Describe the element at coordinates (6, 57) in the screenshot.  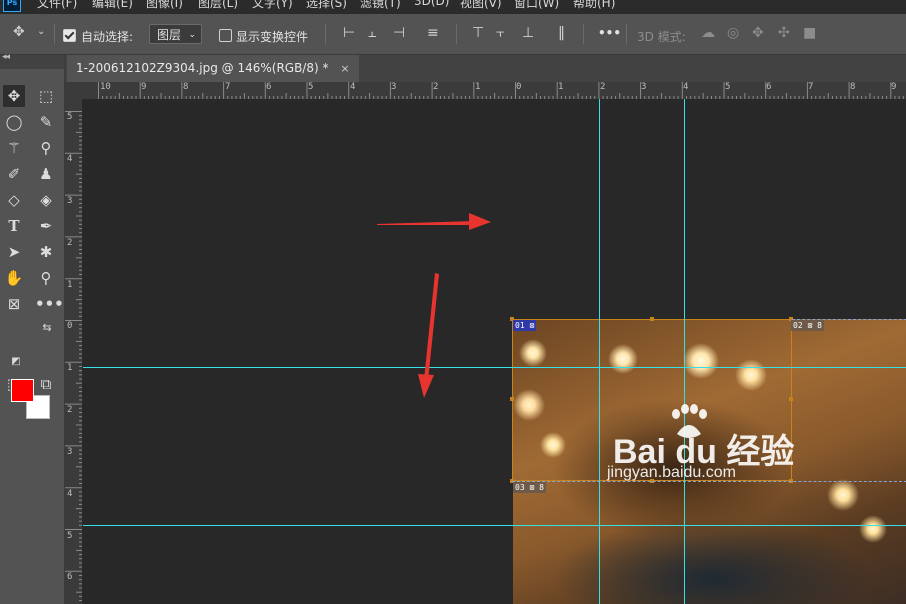
I see `collapse-panel-icon: ◂◂` at that location.